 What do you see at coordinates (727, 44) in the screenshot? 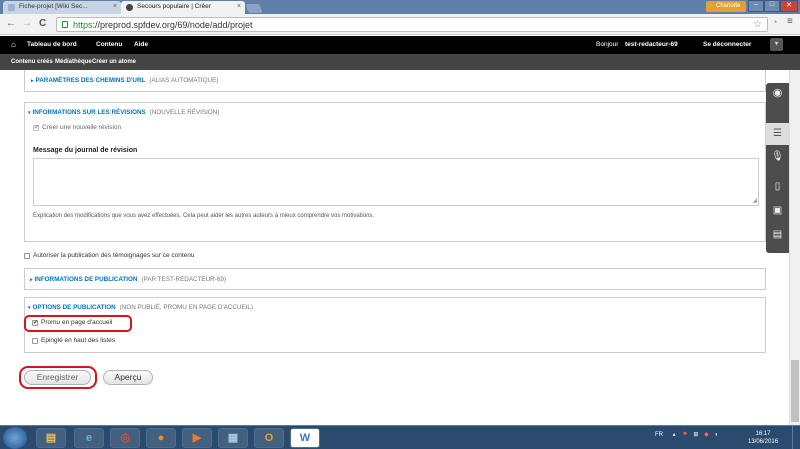
I see `logout-link: Se déconnecter` at bounding box center [727, 44].